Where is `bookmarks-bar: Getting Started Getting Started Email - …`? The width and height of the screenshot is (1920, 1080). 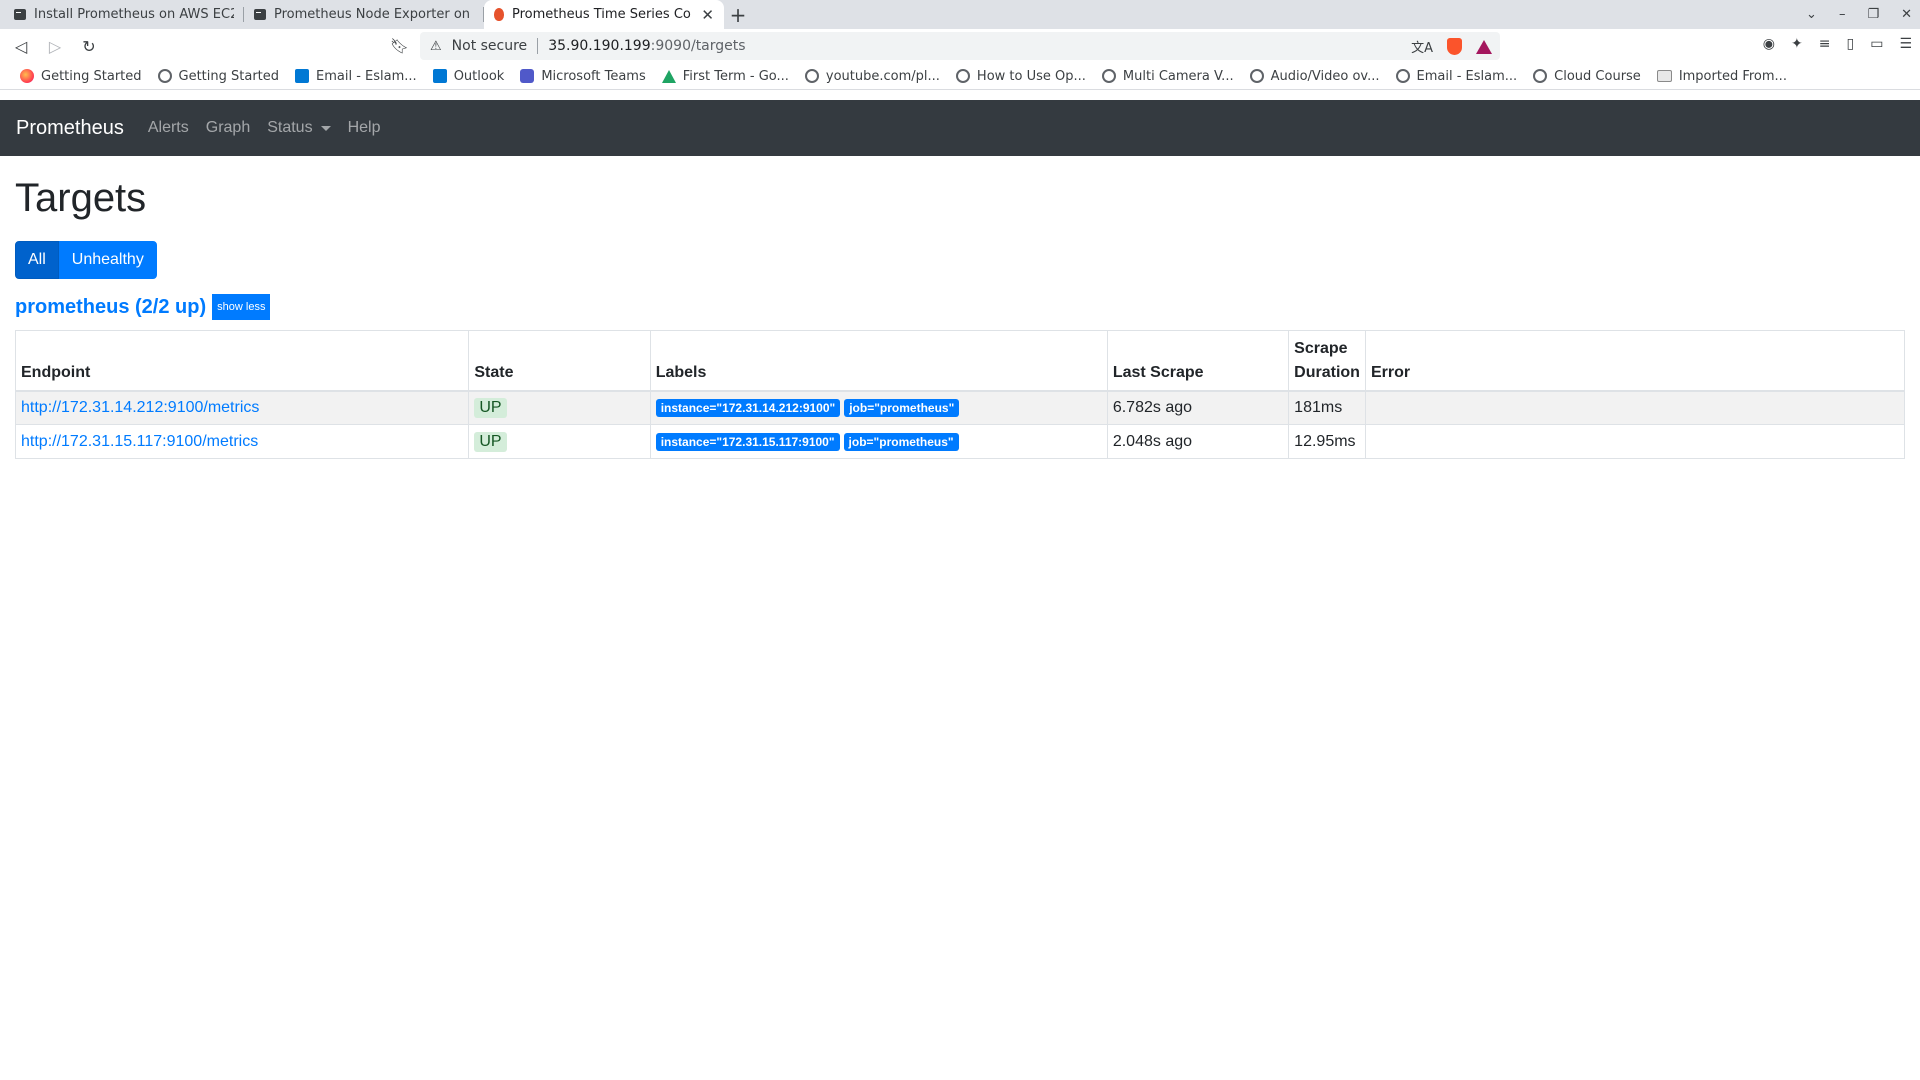
bookmarks-bar: Getting Started Getting Started Email - … is located at coordinates (960, 76).